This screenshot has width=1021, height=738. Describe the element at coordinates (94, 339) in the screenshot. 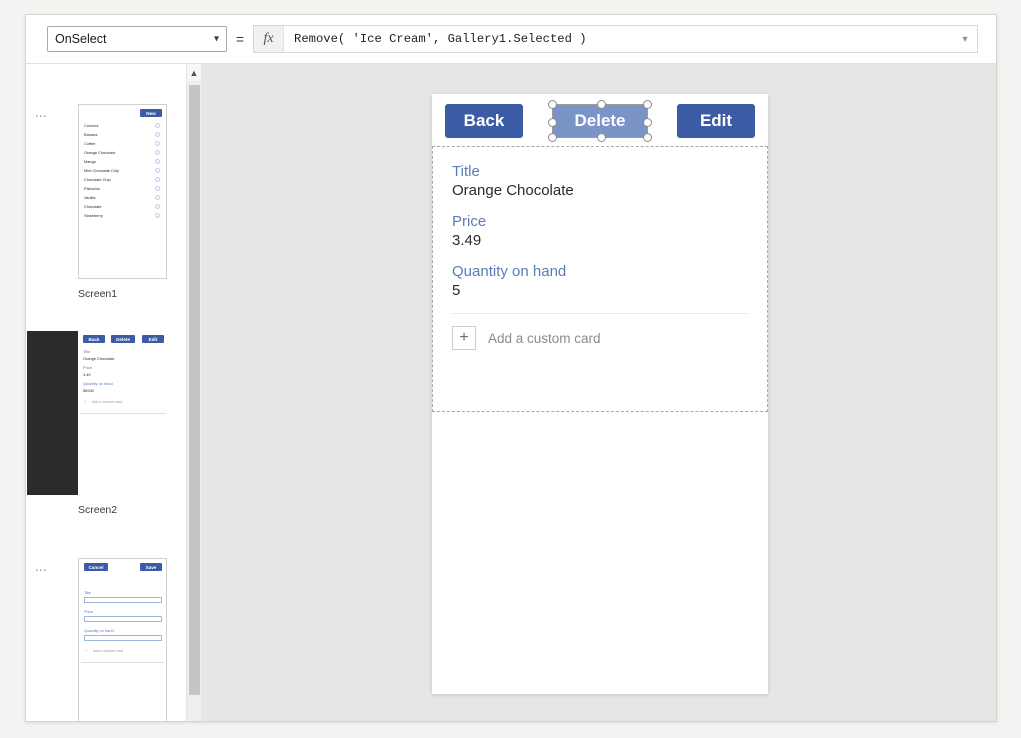

I see `mini-back-button: Back` at that location.